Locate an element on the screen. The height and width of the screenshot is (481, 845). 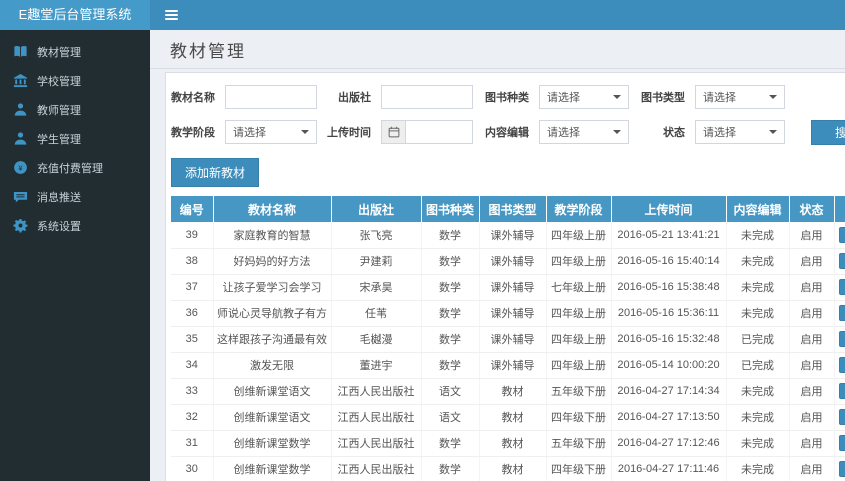
sidebar-item: 消息推送 is located at coordinates (75, 196).